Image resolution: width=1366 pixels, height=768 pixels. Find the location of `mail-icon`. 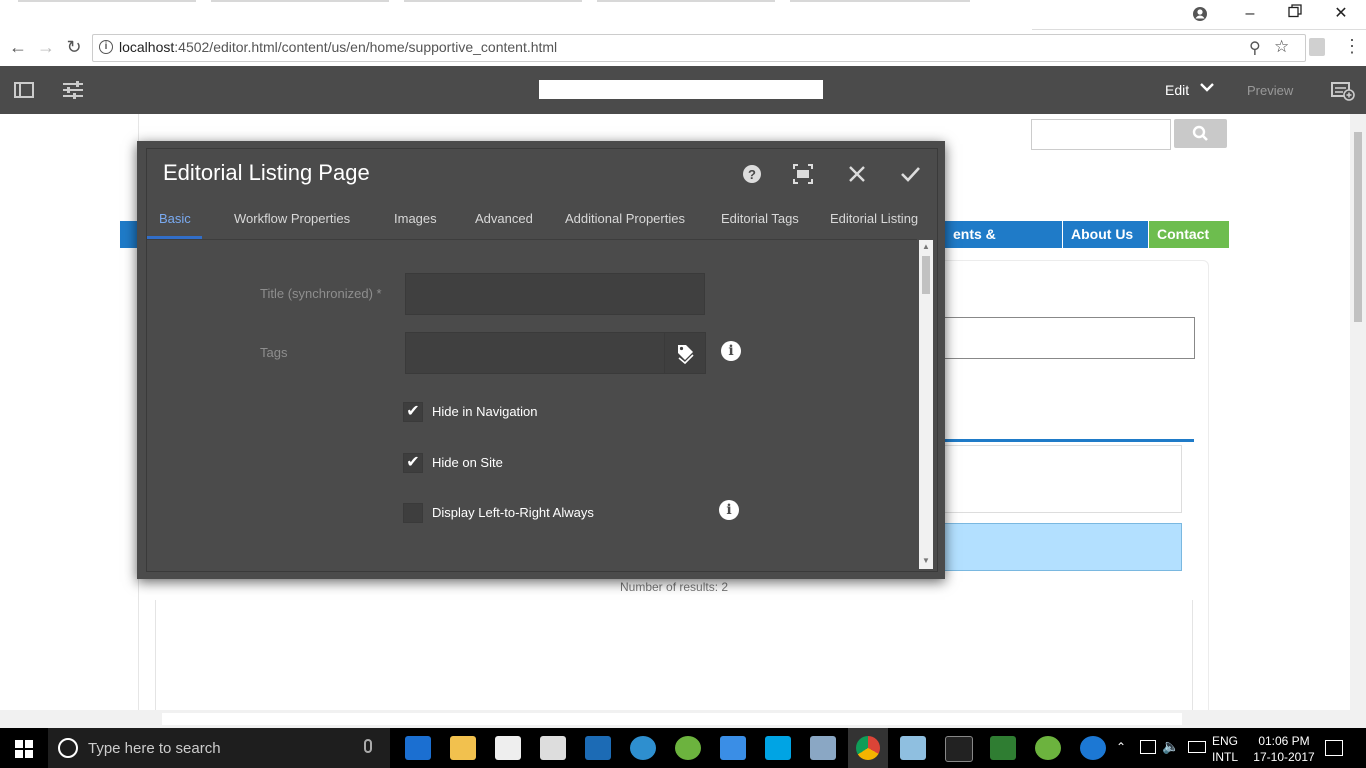

mail-icon is located at coordinates (553, 748).